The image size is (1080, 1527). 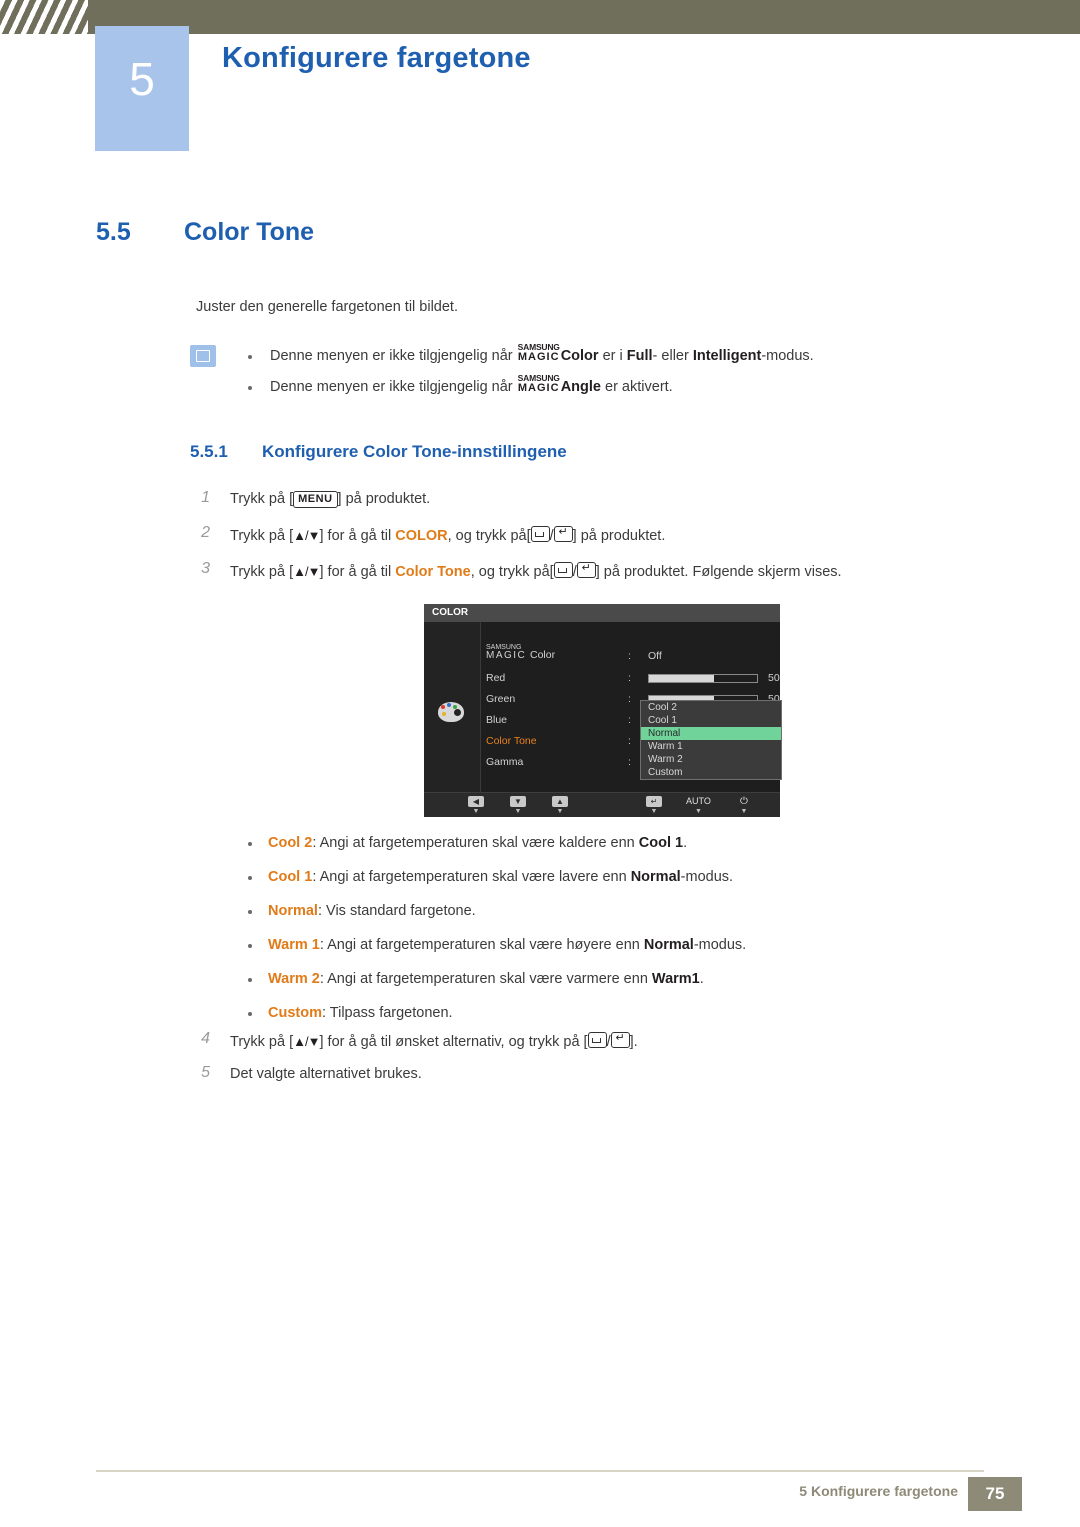 What do you see at coordinates (711, 772) in the screenshot?
I see `osd-option-custom: Custom` at bounding box center [711, 772].